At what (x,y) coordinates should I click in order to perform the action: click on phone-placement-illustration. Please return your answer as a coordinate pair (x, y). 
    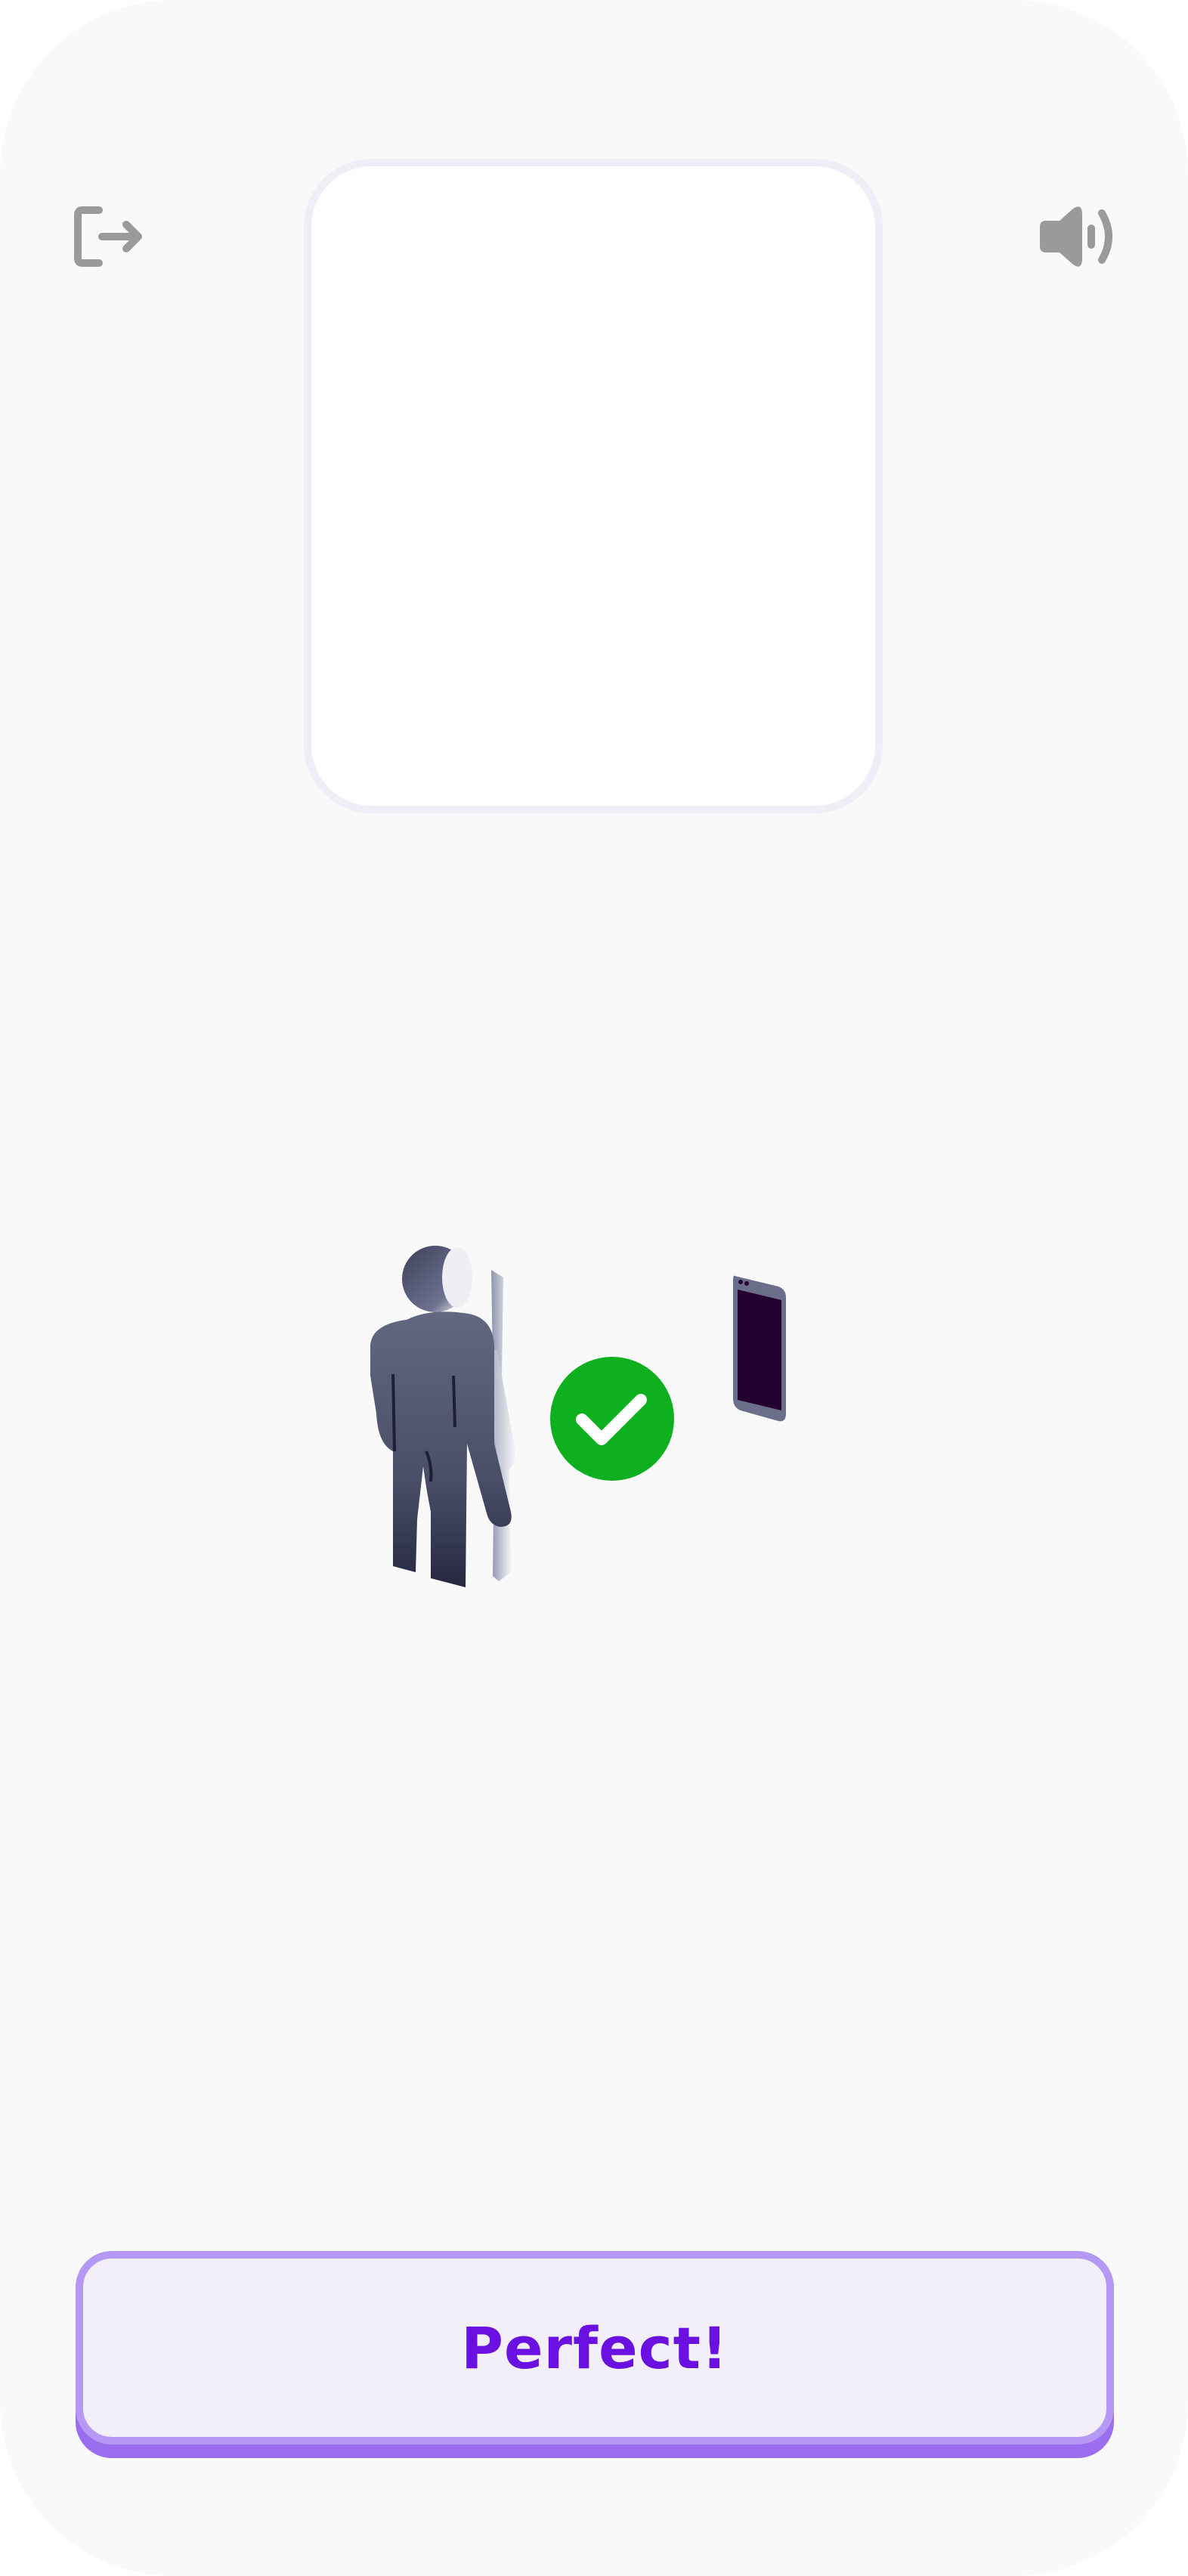
    Looking at the image, I should click on (578, 1416).